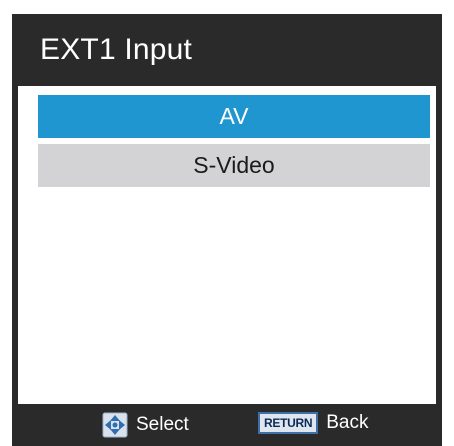 The image size is (454, 446). I want to click on return-key-icon: RETURN, so click(288, 423).